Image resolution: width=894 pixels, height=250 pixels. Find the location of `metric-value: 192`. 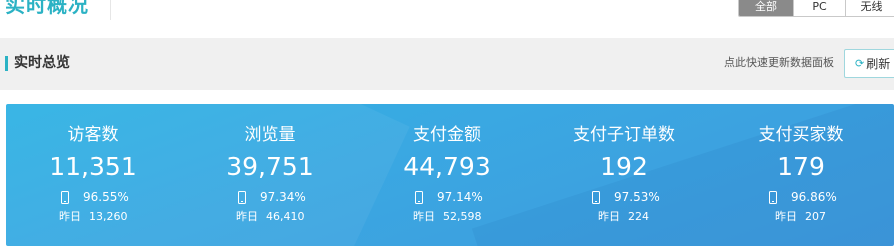

metric-value: 192 is located at coordinates (624, 166).